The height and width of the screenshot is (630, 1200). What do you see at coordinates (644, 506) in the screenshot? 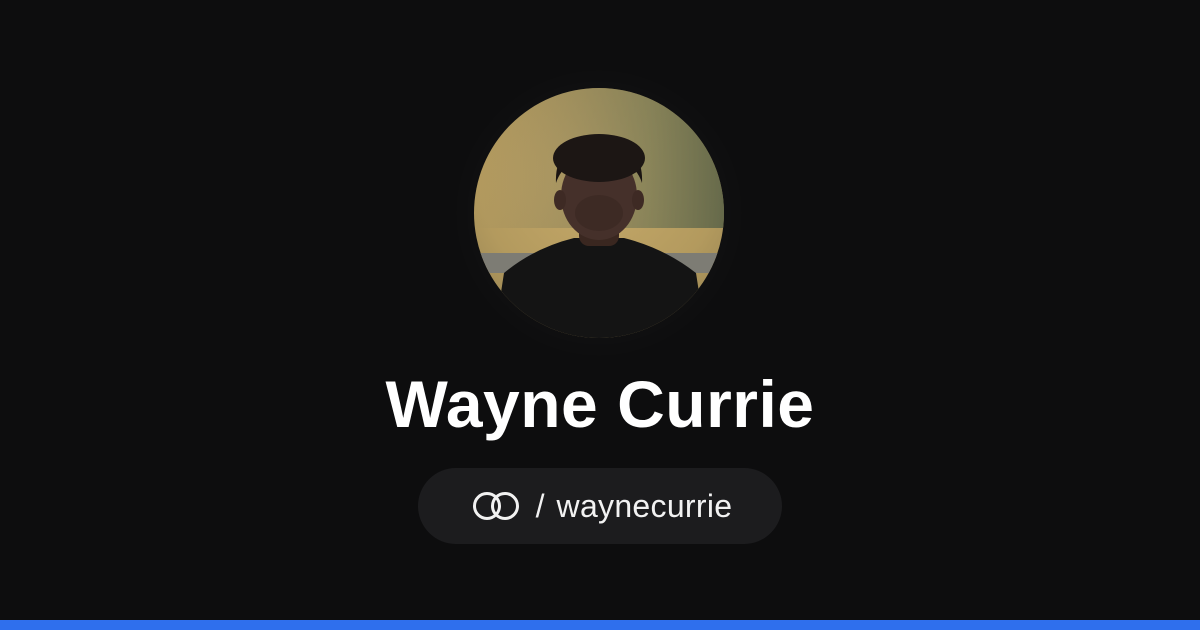
I see `profile-handle: waynecurrie` at bounding box center [644, 506].